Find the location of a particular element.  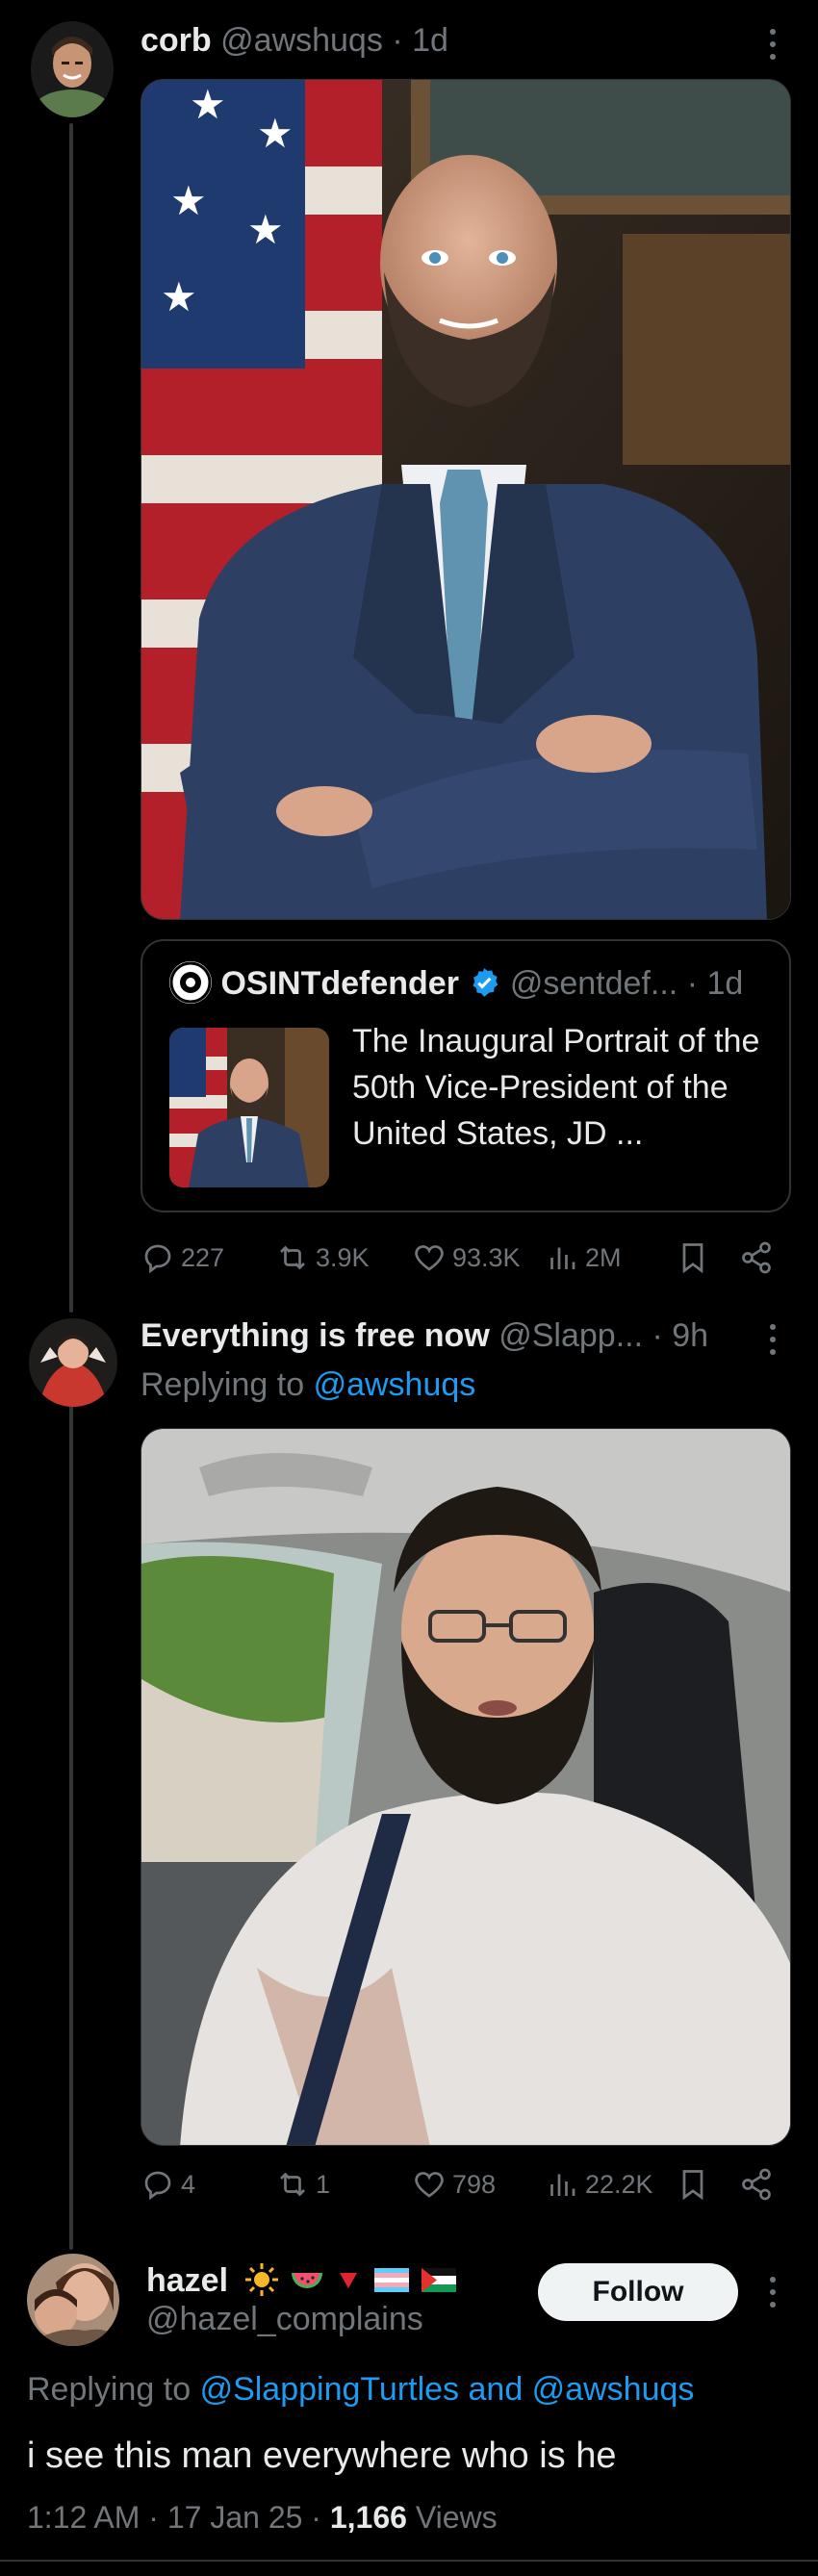

reply-button: 227 is located at coordinates (182, 1258).